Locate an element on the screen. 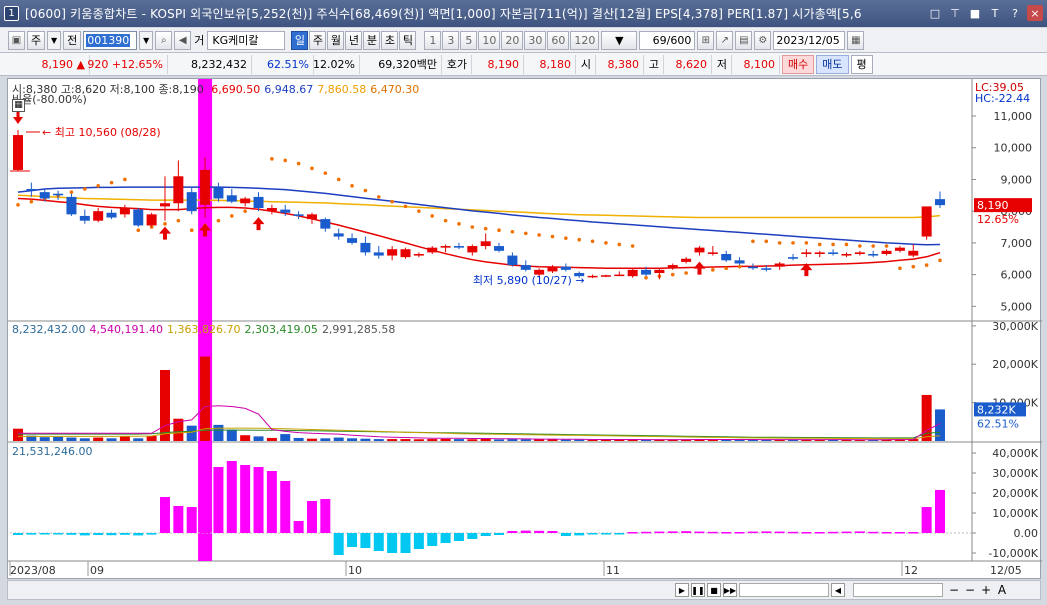  indicator-icon: ⊞ is located at coordinates (706, 40).